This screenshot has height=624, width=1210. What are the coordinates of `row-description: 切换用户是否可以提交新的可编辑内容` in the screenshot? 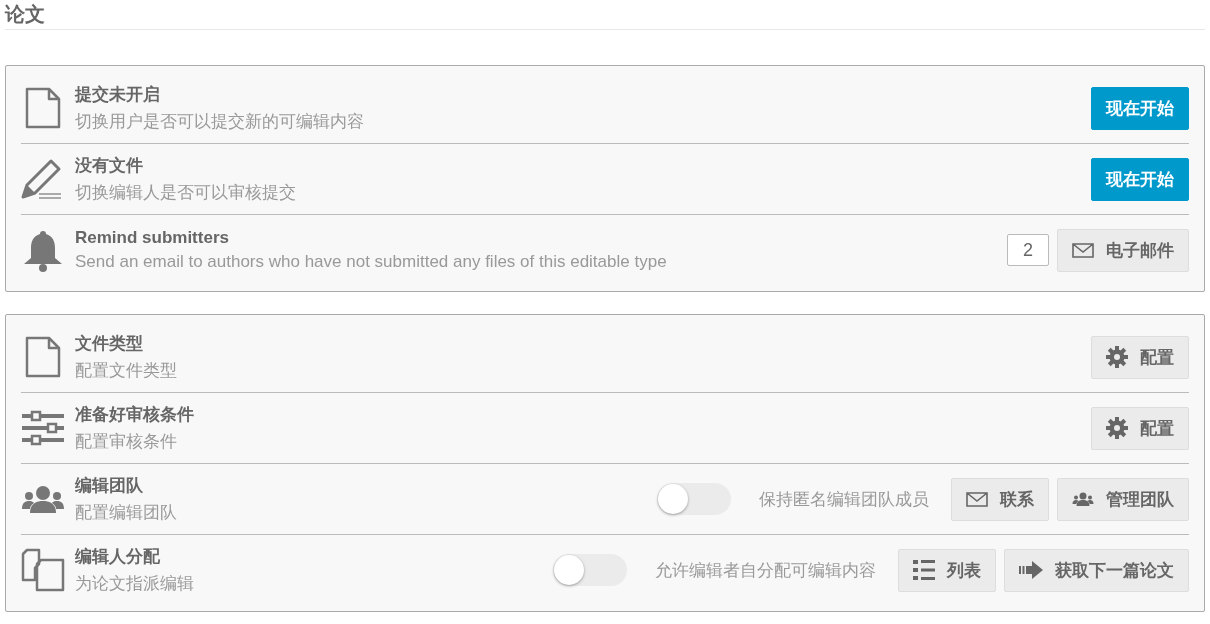 It's located at (220, 122).